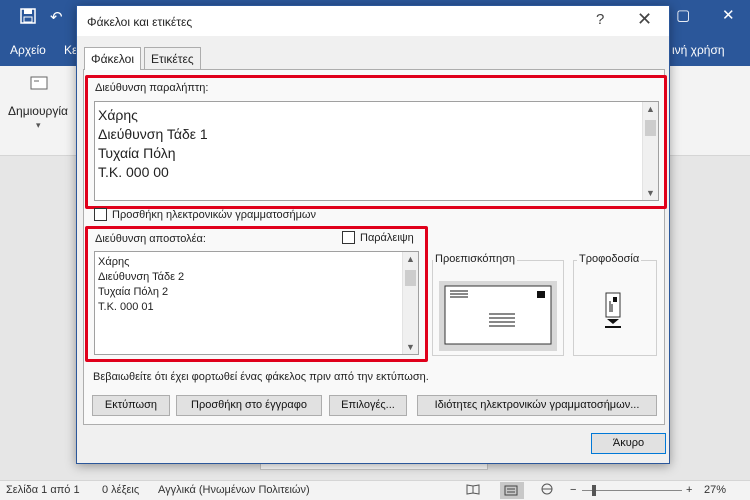  I want to click on status-zoom: 27%, so click(715, 490).